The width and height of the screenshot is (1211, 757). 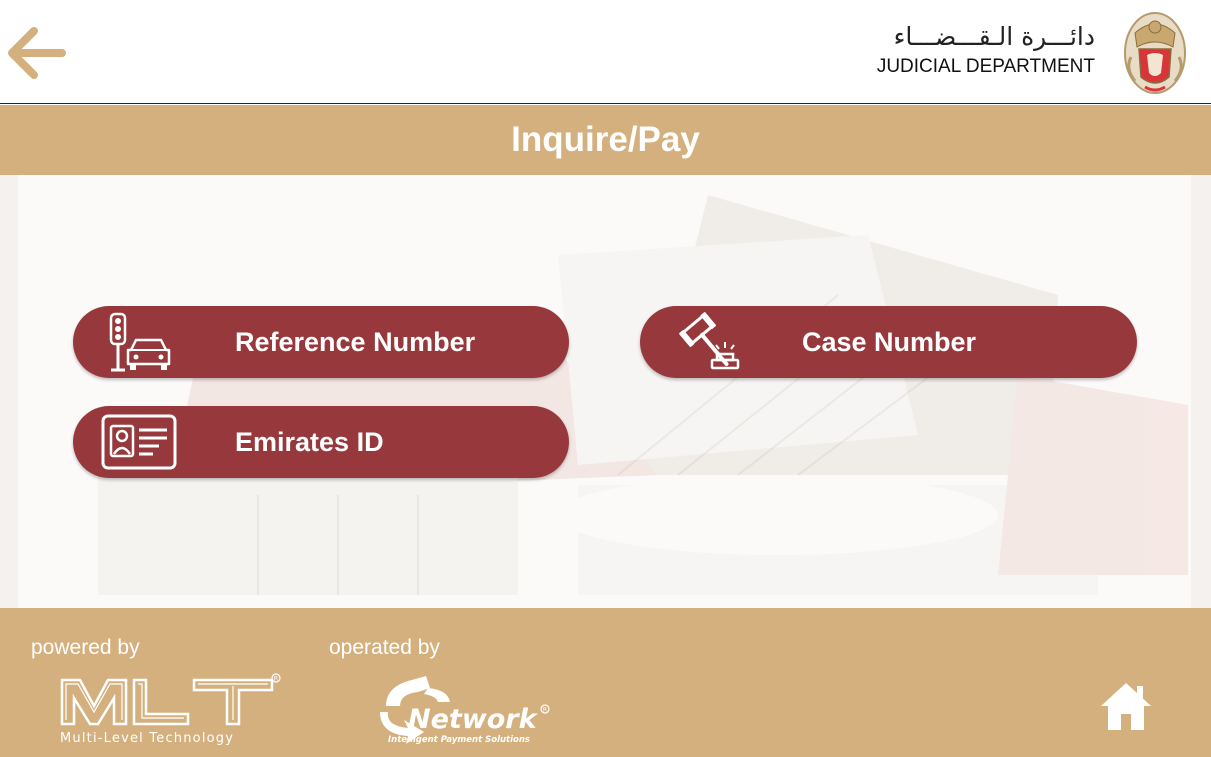 What do you see at coordinates (140, 342) in the screenshot?
I see `traffic-light-car-icon` at bounding box center [140, 342].